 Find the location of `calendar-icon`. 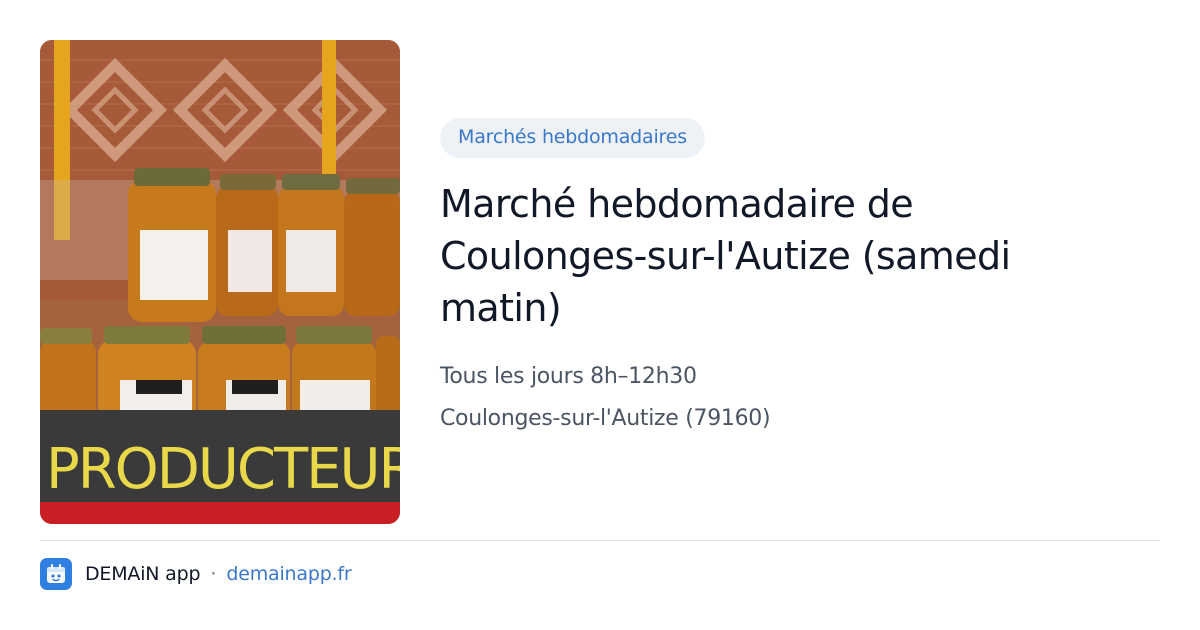

calendar-icon is located at coordinates (56, 574).